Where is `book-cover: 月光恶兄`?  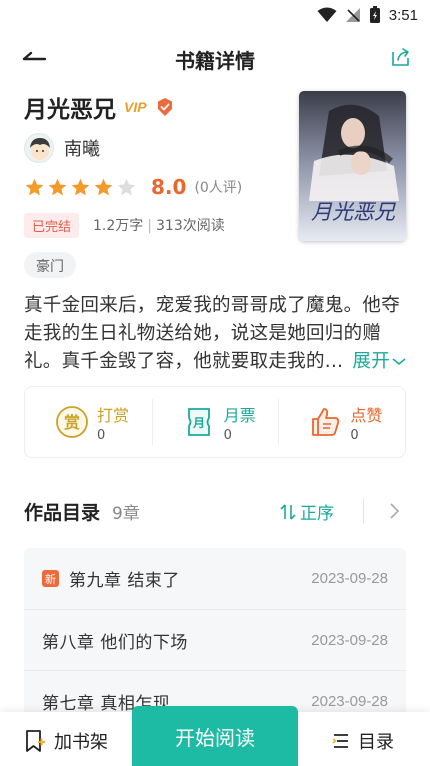
book-cover: 月光恶兄 is located at coordinates (352, 166).